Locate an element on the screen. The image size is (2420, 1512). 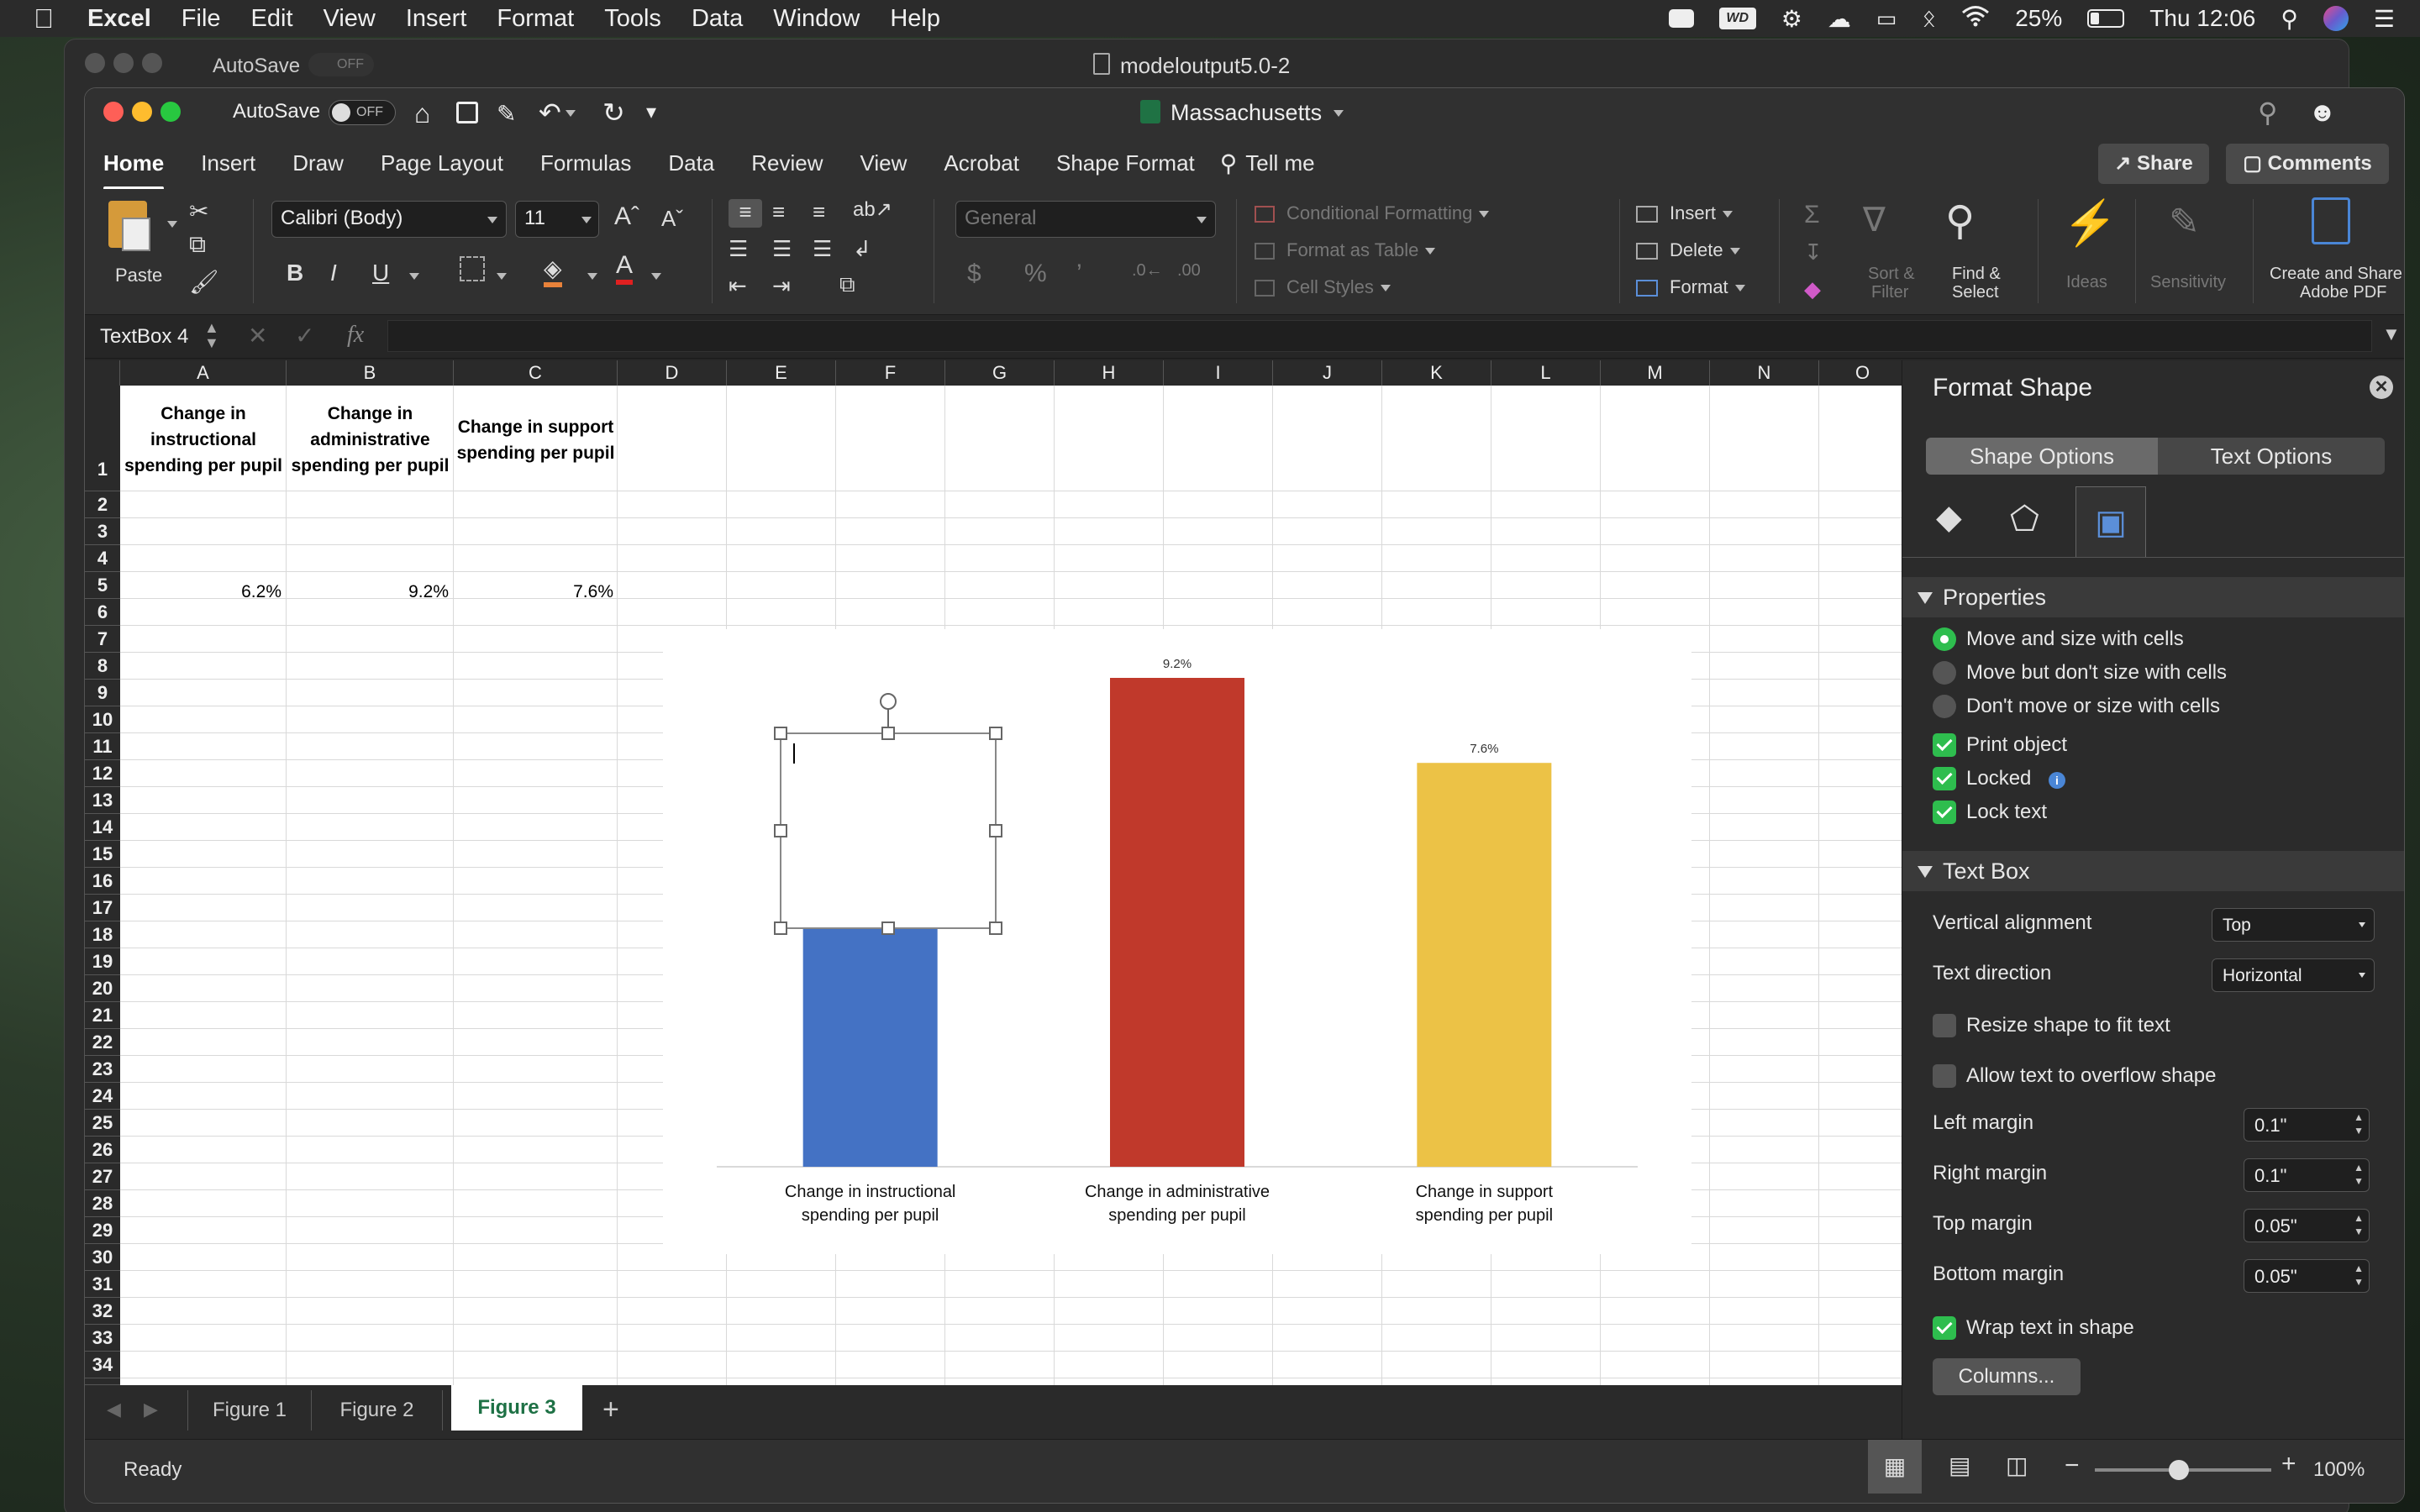
orientation-icon: ab↗ is located at coordinates (872, 209).